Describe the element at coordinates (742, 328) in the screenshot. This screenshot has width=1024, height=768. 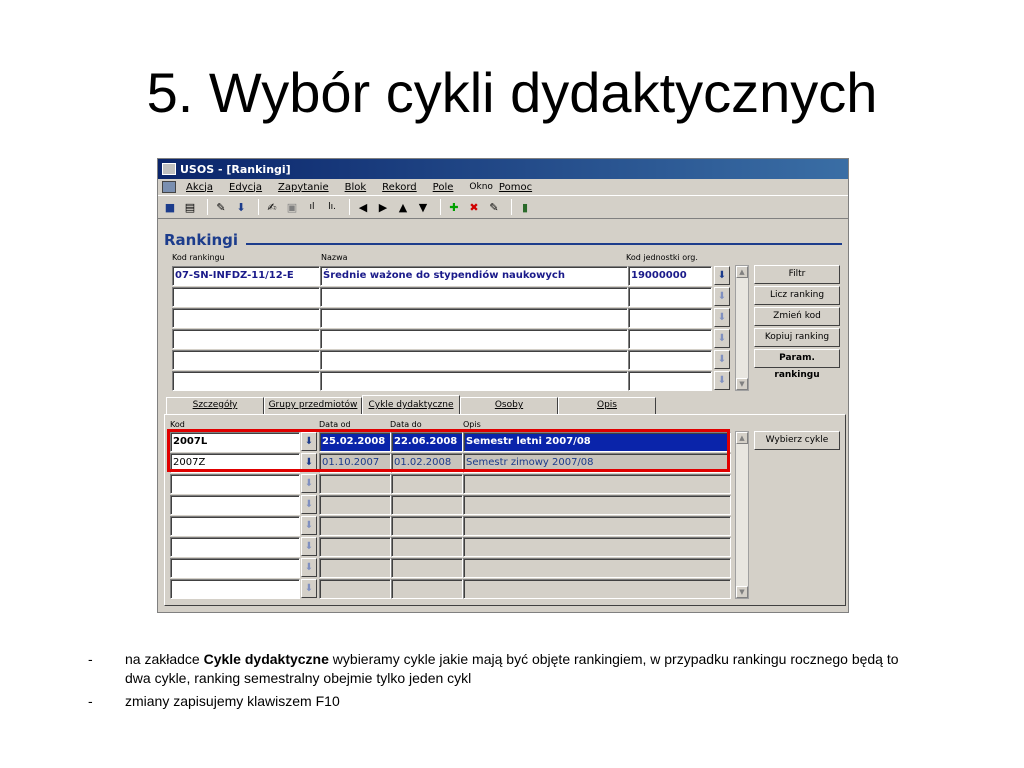
I see `rankingi-scrollbar: ▲ ▼` at that location.